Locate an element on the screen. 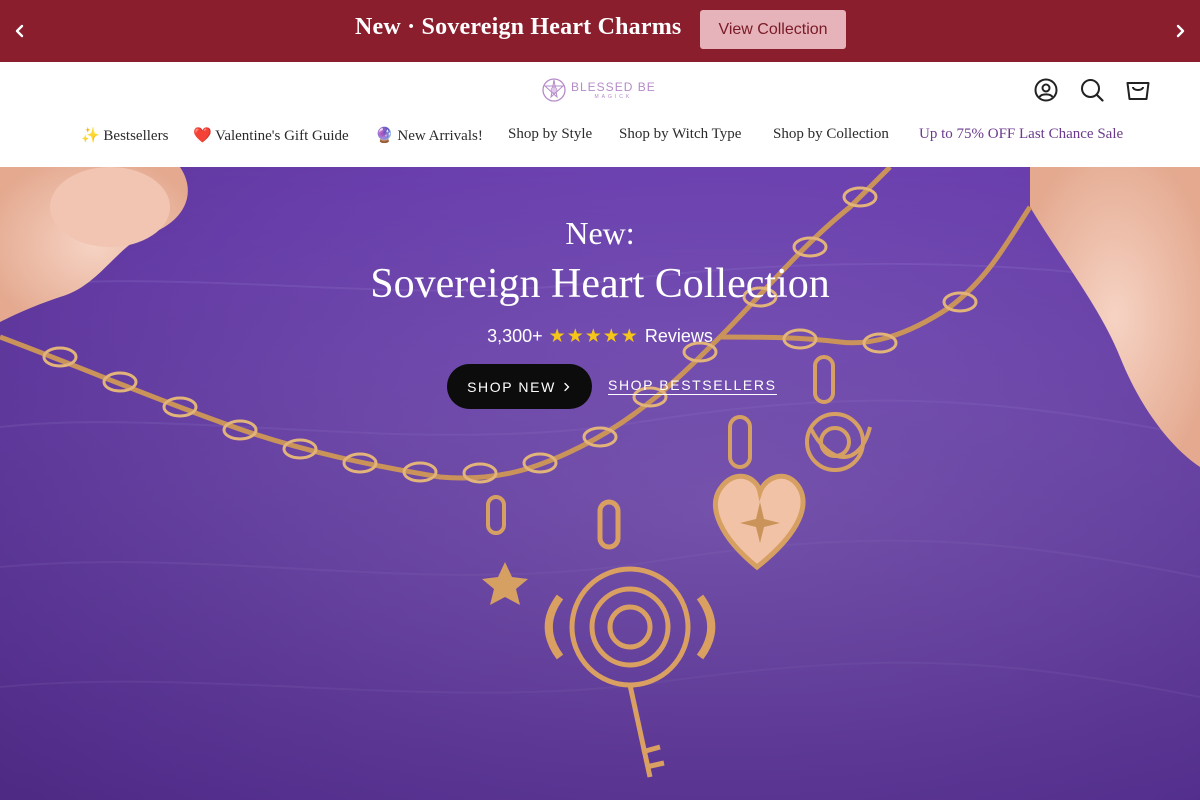  hero-title: Sovereign Heart Collection is located at coordinates (600, 284).